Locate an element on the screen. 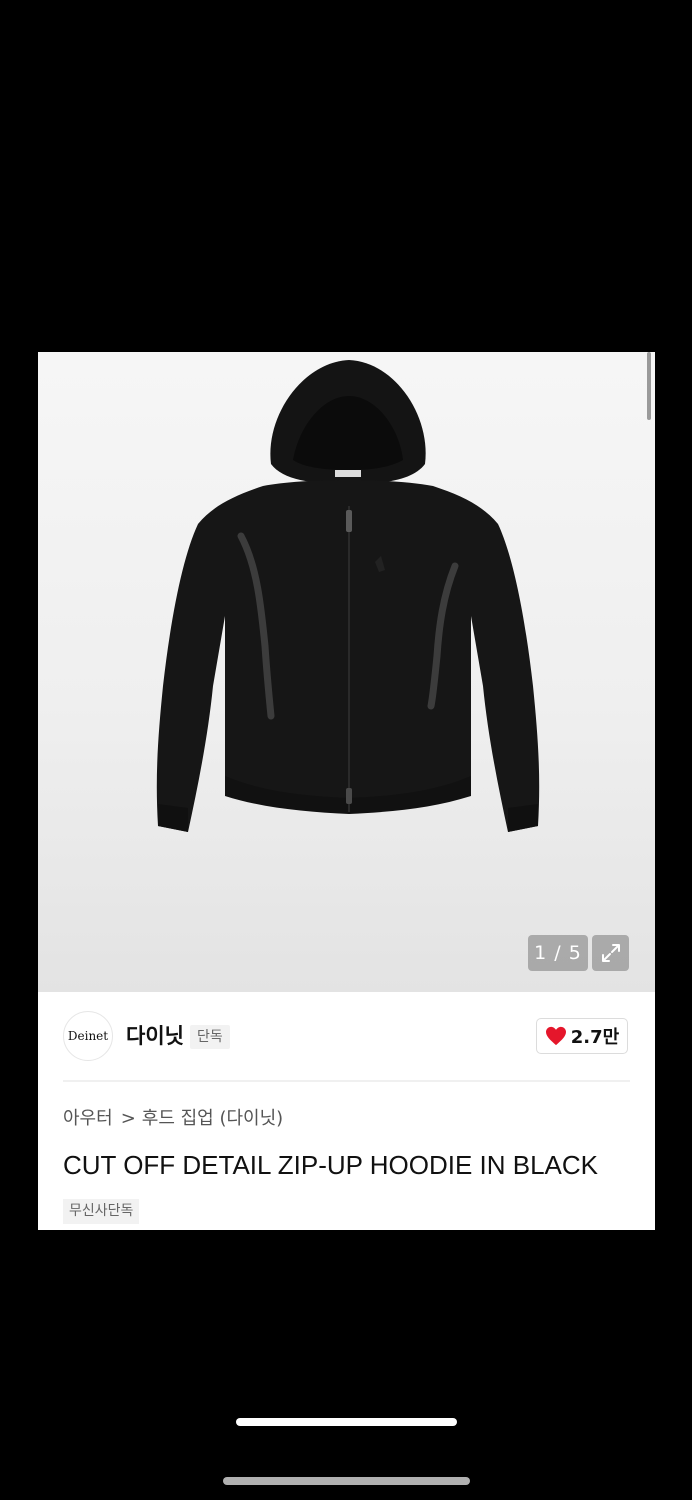 The image size is (692, 1500). heart-icon is located at coordinates (555, 1036).